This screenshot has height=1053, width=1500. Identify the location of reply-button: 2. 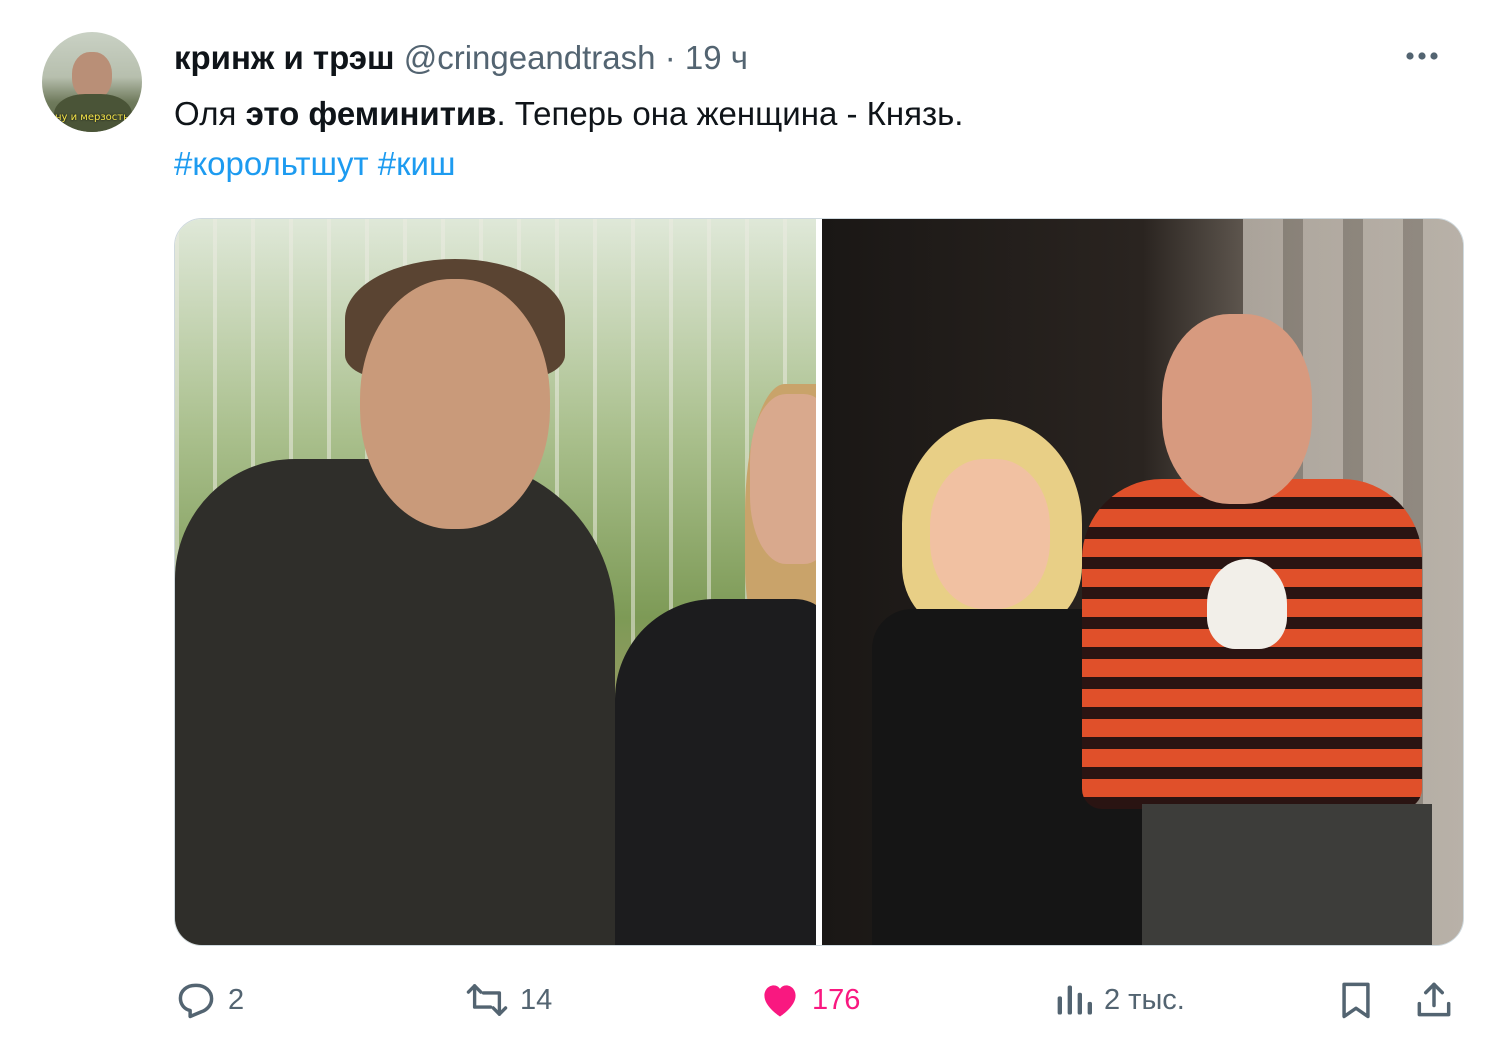
(209, 1000).